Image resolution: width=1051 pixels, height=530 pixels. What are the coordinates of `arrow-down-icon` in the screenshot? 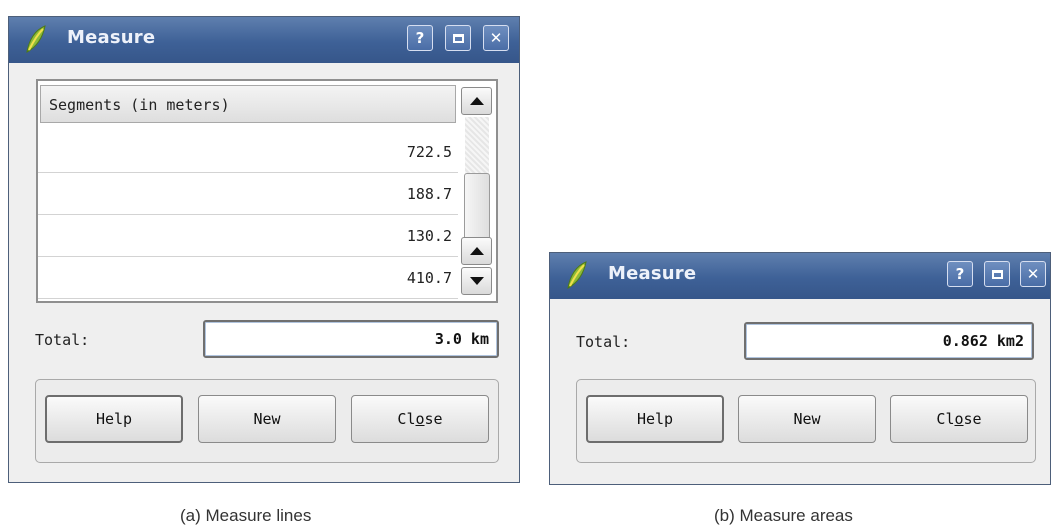 It's located at (476, 281).